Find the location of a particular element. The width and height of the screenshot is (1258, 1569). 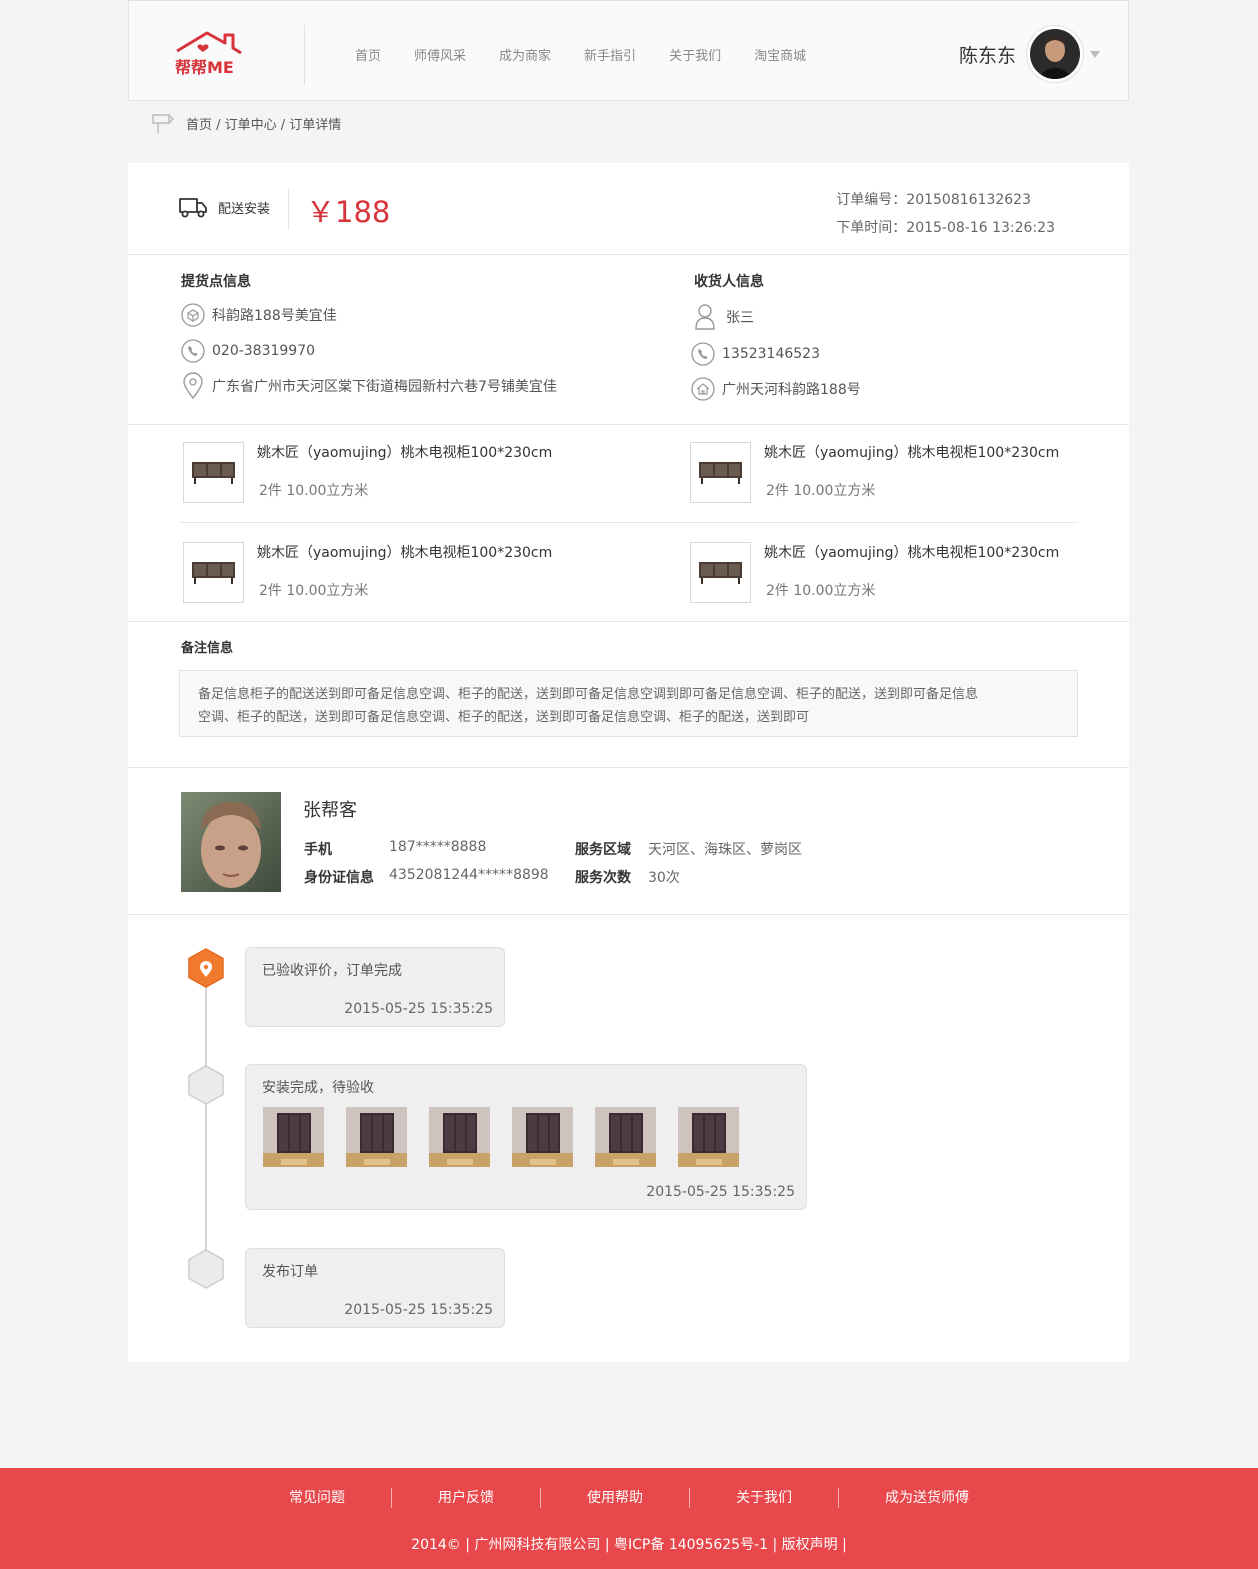

install-photos is located at coordinates (512, 1137).